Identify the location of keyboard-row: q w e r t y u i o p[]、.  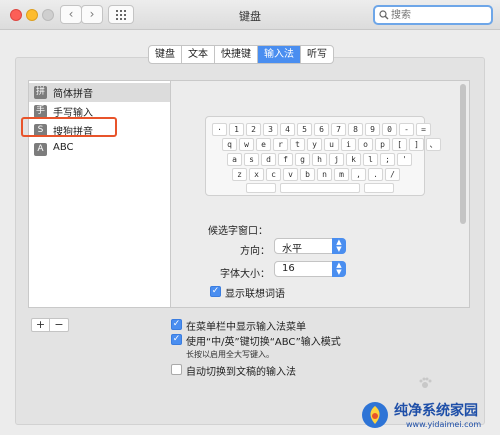
(332, 144).